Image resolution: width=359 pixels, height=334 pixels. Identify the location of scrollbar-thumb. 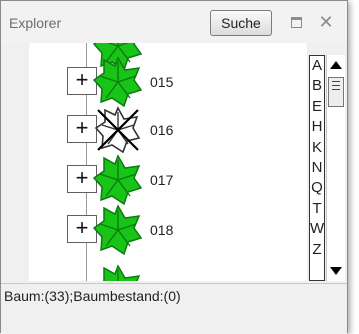
(336, 92).